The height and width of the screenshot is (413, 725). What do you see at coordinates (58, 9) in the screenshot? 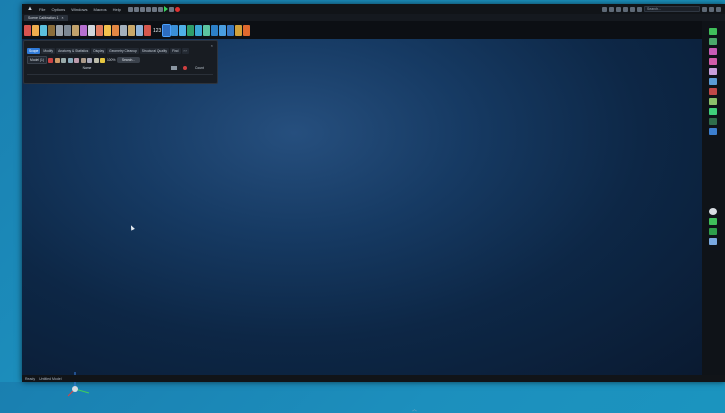
I see `menu-options: Options` at bounding box center [58, 9].